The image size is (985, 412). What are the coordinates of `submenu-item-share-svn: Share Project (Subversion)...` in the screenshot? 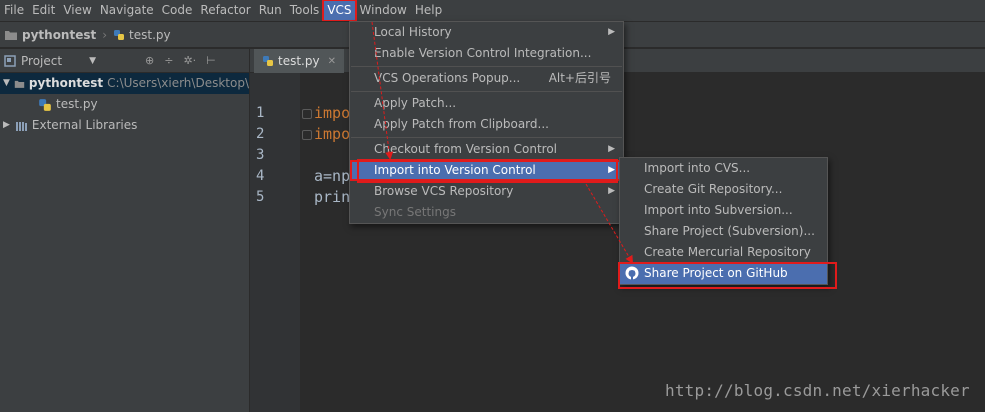 It's located at (723, 231).